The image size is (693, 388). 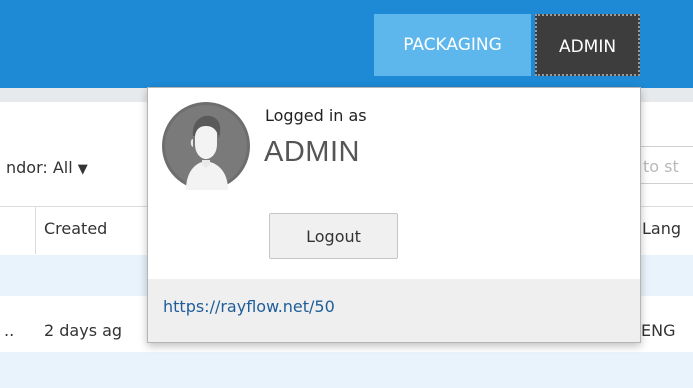 I want to click on search-input, so click(x=665, y=166).